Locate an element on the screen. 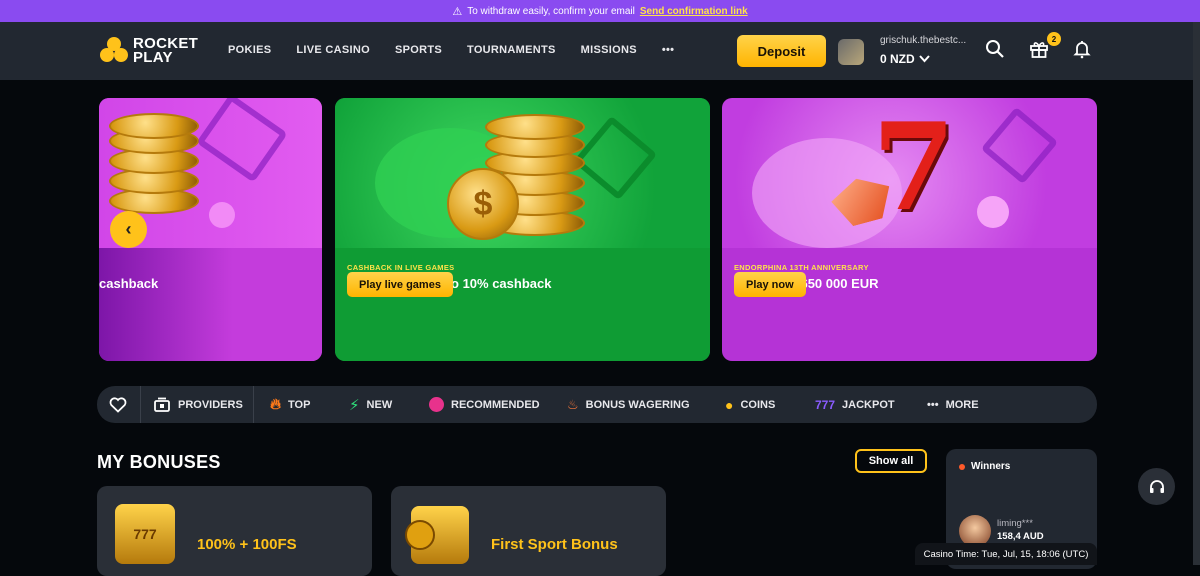 The height and width of the screenshot is (576, 1200). live-dot-icon is located at coordinates (962, 467).